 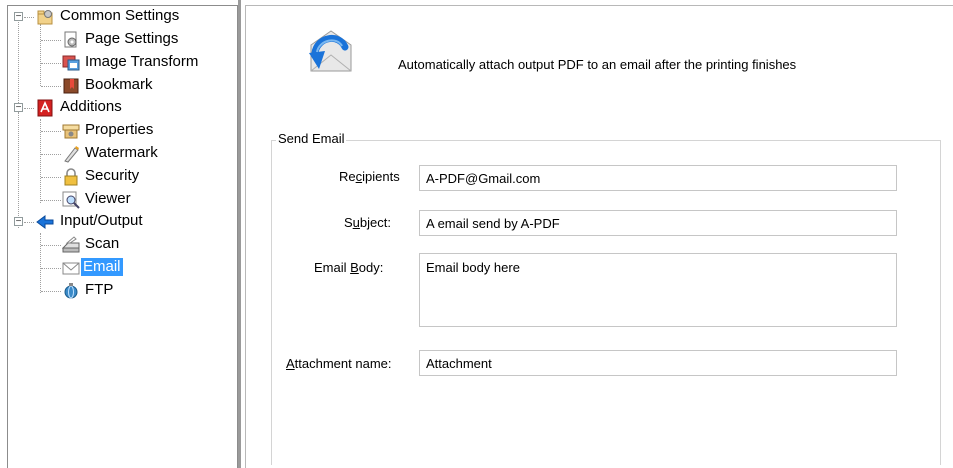 I want to click on watermark-icon, so click(x=71, y=154).